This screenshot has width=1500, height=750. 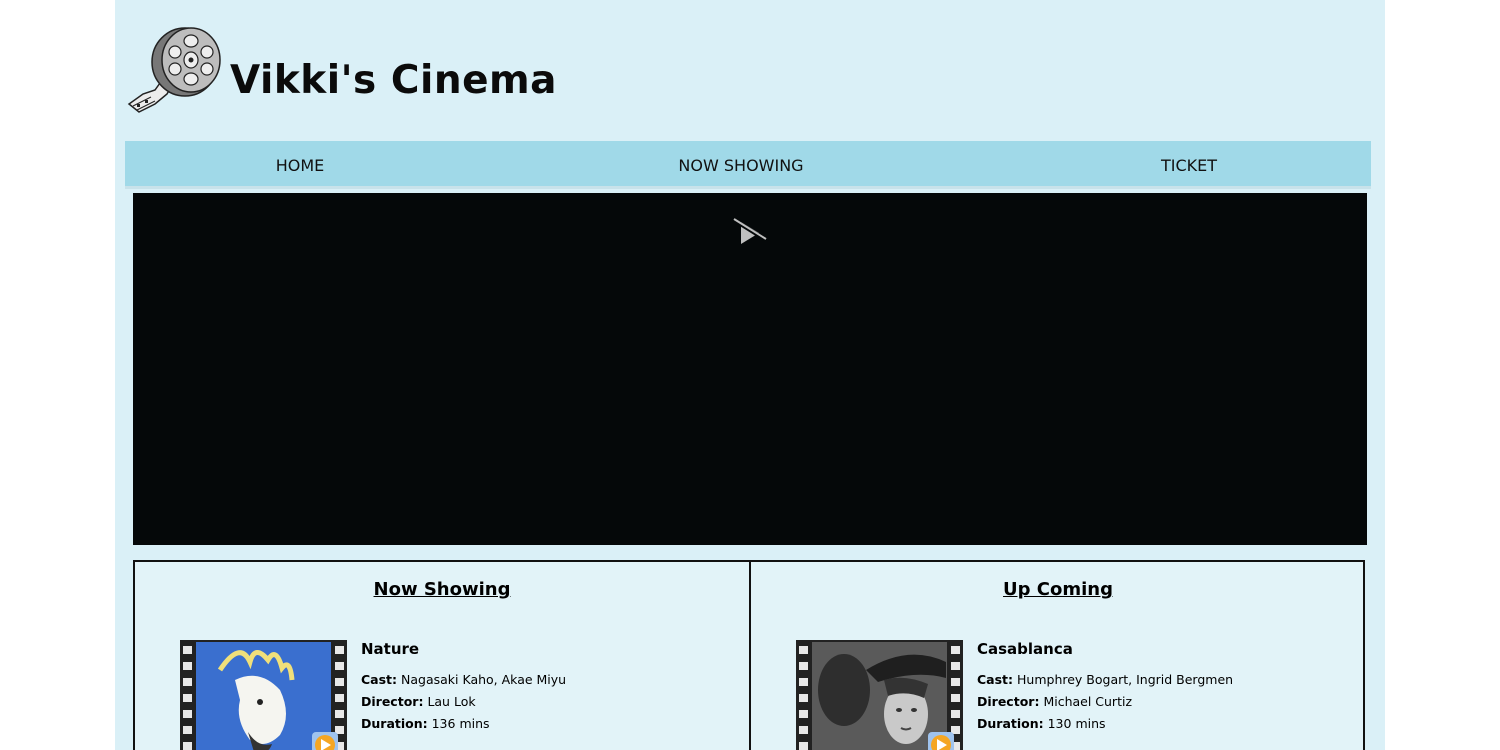 I want to click on nav-ticket: TICKET, so click(x=1189, y=163).